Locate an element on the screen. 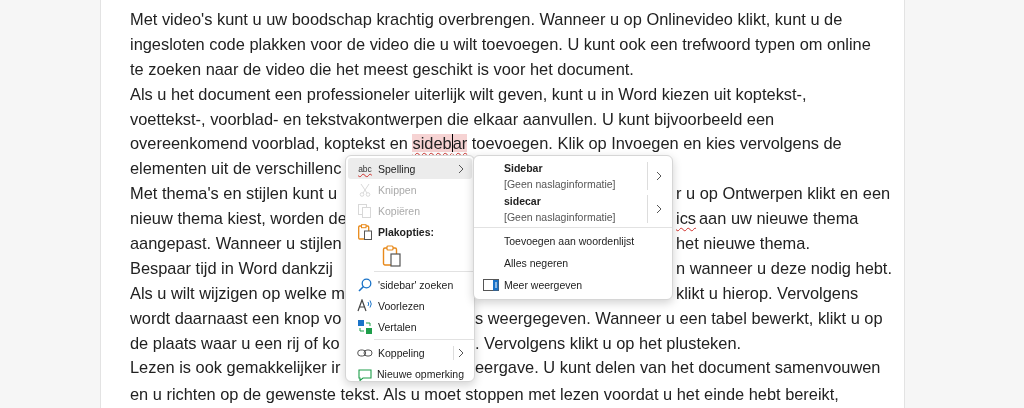  body-text: toevoegen. Klik op Invoegen en kies vervolgens de is located at coordinates (656, 143).